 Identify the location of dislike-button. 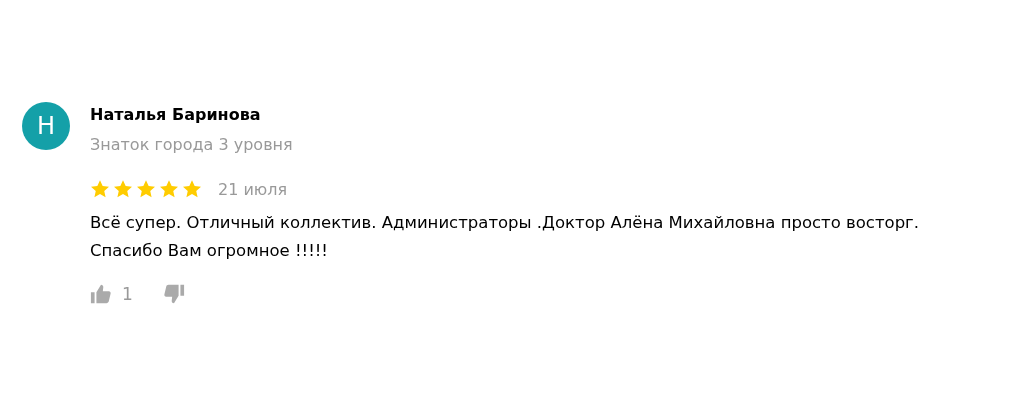
(173, 294).